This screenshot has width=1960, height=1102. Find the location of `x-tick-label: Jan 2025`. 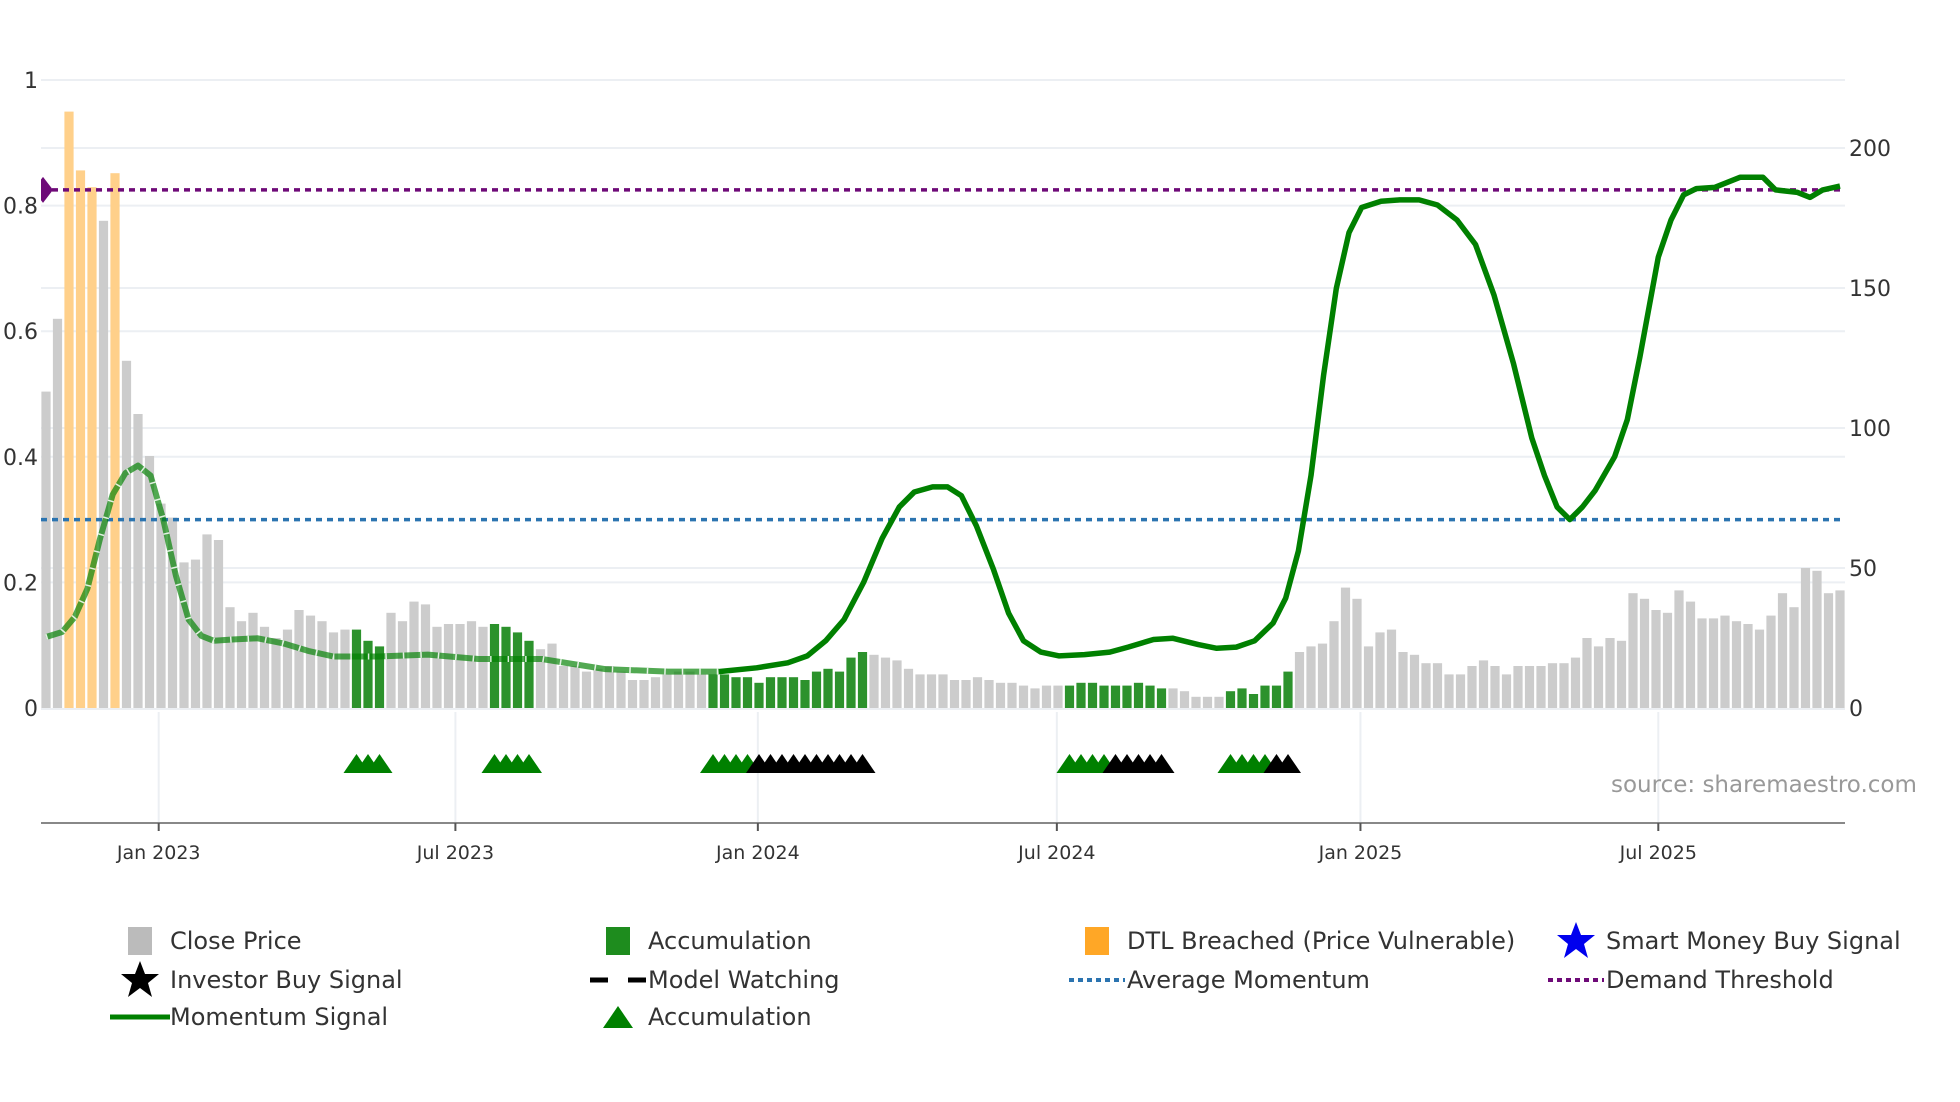

x-tick-label: Jan 2025 is located at coordinates (1360, 853).